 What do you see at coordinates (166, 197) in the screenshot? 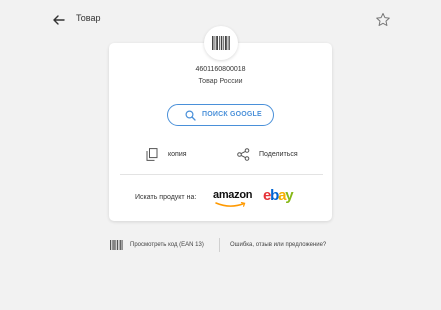
I see `shop-search-label: Искать продукт на:` at bounding box center [166, 197].